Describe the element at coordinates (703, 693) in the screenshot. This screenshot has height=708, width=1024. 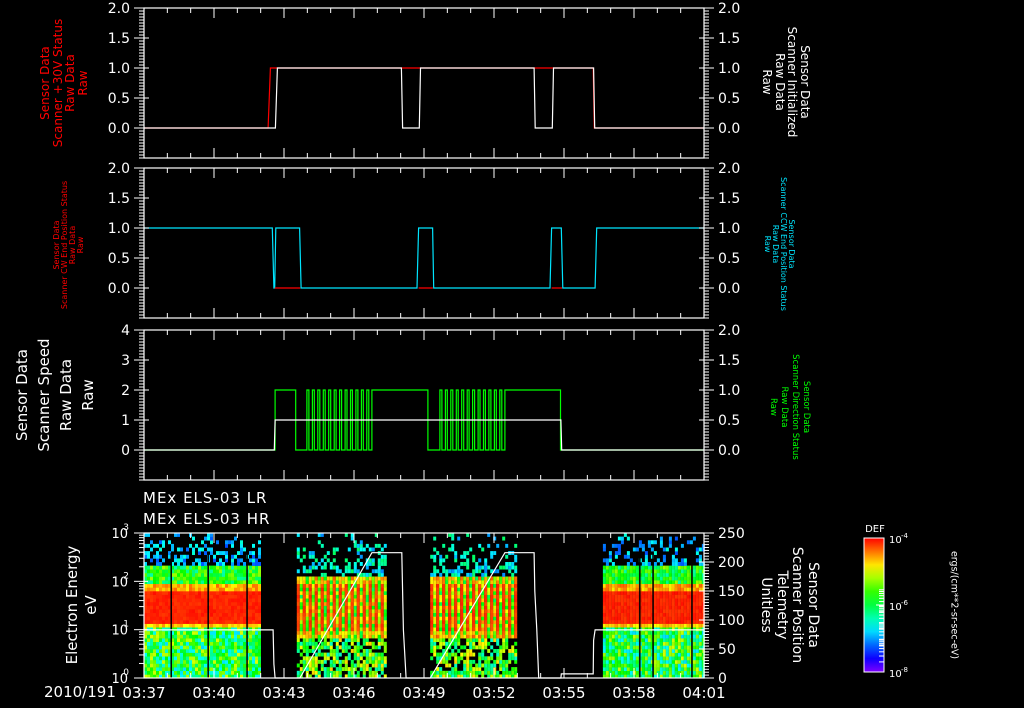
I see `x-tick-label: 04:01` at that location.